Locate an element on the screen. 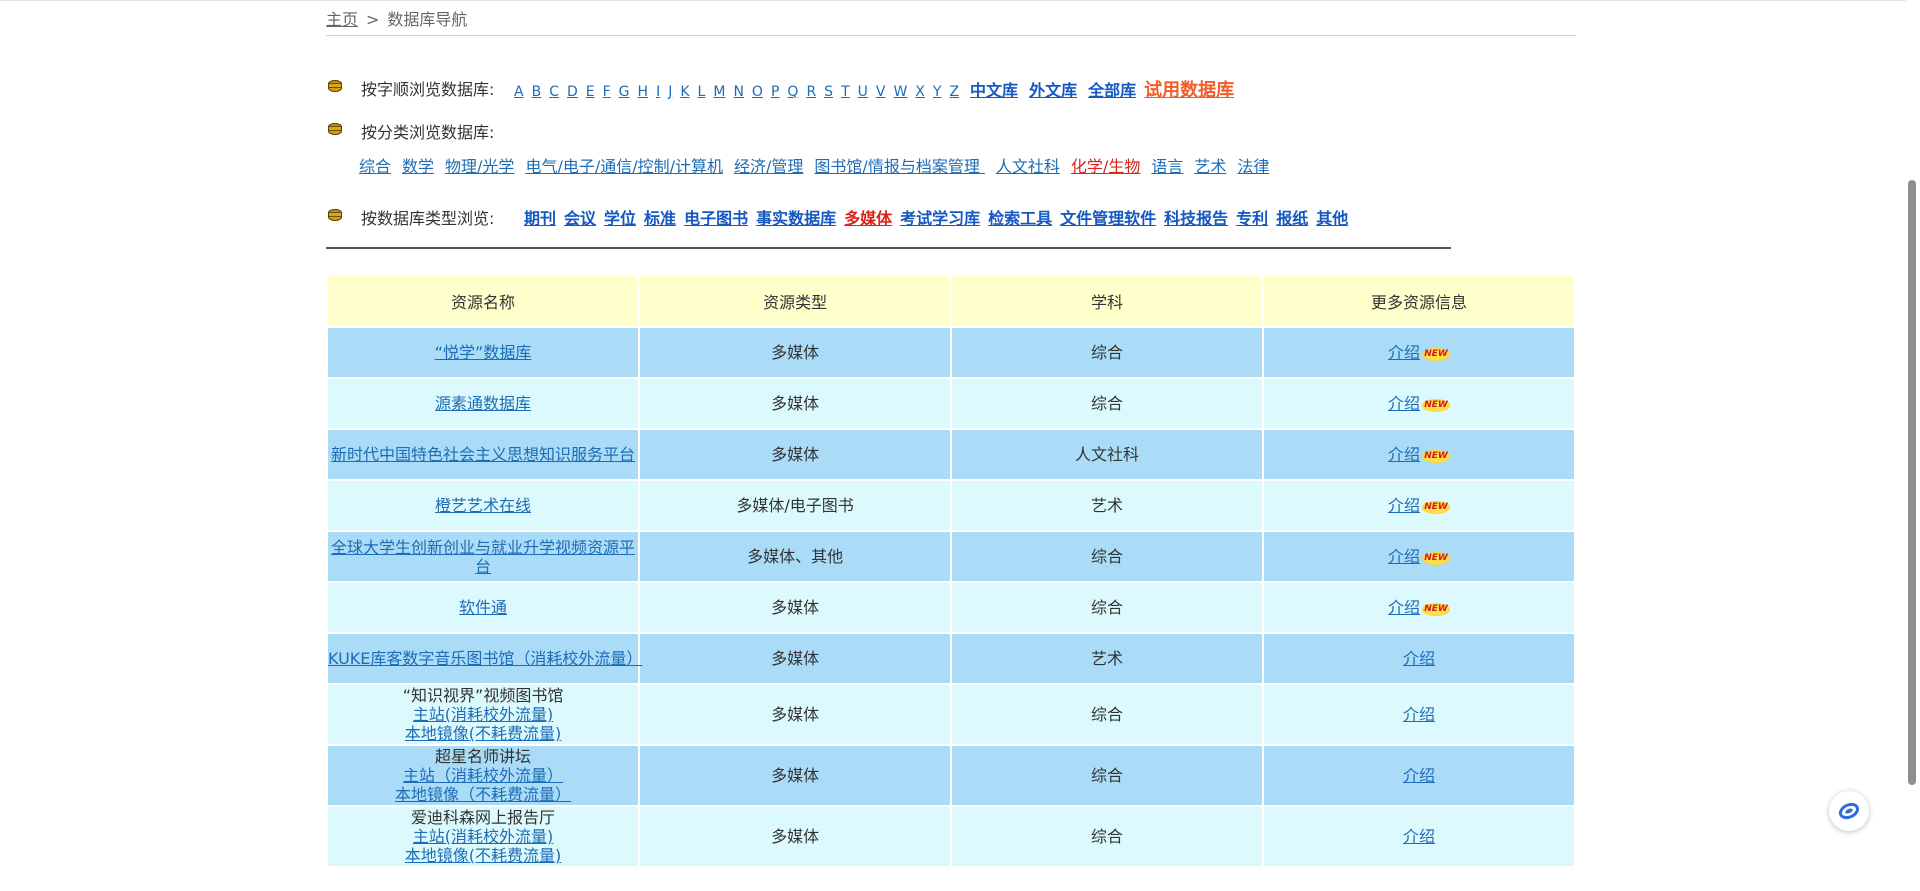  letter-link-e: E is located at coordinates (590, 92).